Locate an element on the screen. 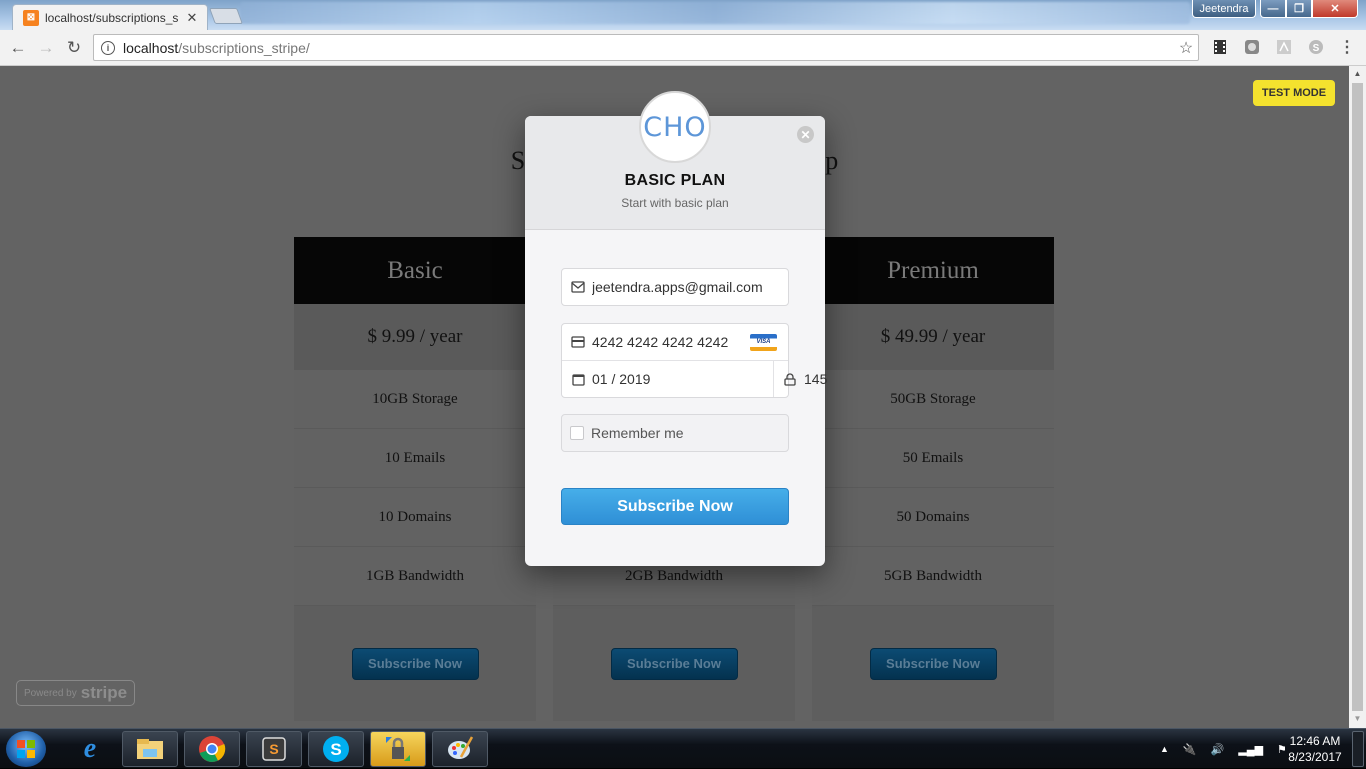 This screenshot has width=1366, height=769. profile-button: Jeetendra is located at coordinates (1224, 9).